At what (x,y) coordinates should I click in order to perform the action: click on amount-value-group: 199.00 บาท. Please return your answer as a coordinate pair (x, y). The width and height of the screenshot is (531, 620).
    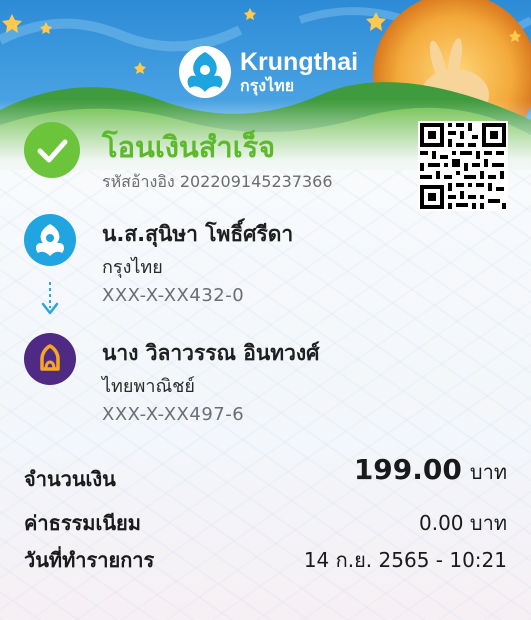
    Looking at the image, I should click on (430, 470).